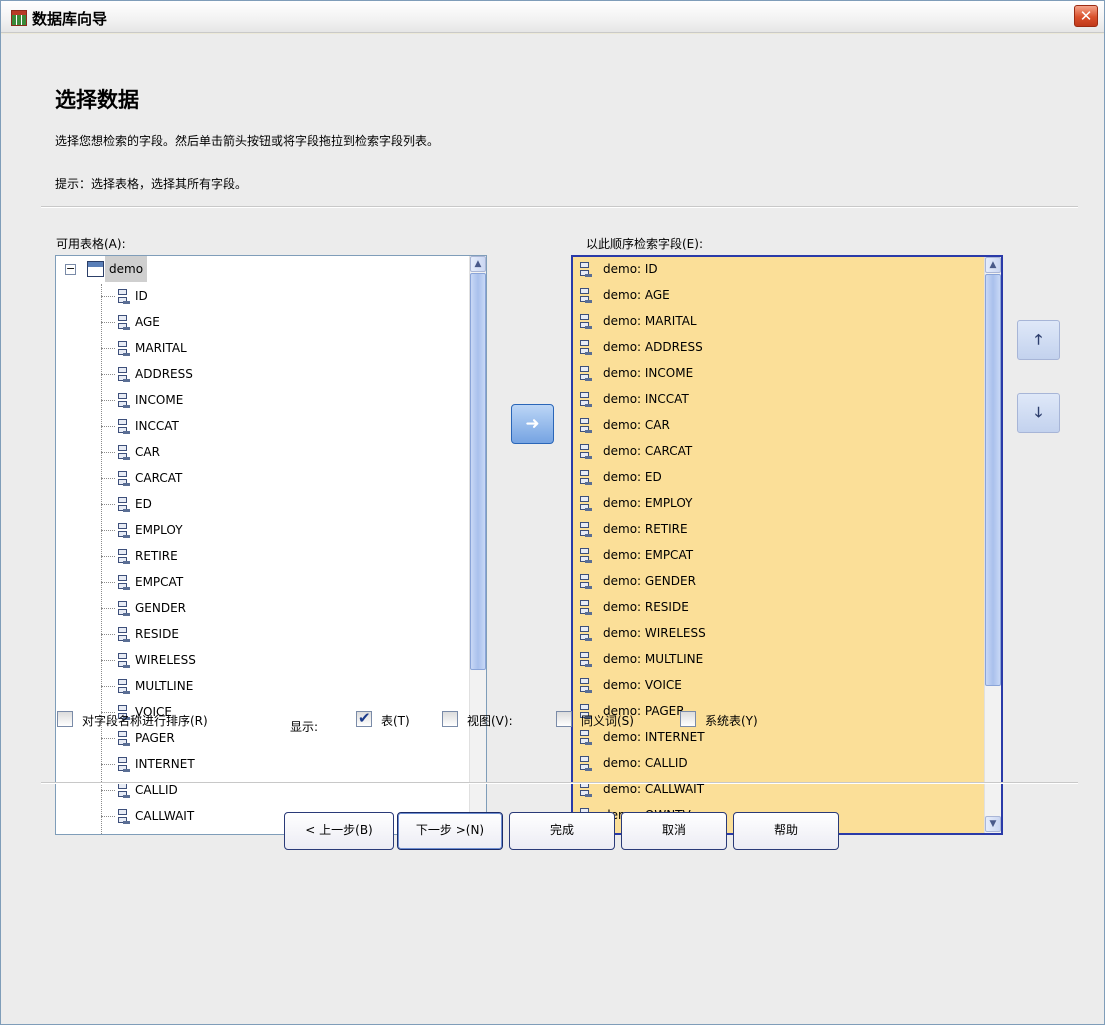 This screenshot has width=1105, height=1025. I want to click on available-scrollbar: ▲ ▼, so click(477, 545).